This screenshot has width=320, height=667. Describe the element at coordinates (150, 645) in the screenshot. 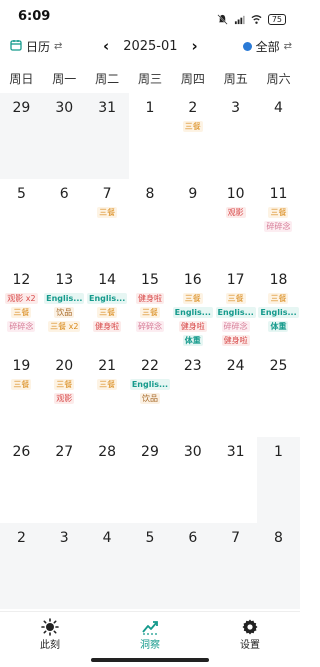

I see `nav-label: 洞察` at that location.